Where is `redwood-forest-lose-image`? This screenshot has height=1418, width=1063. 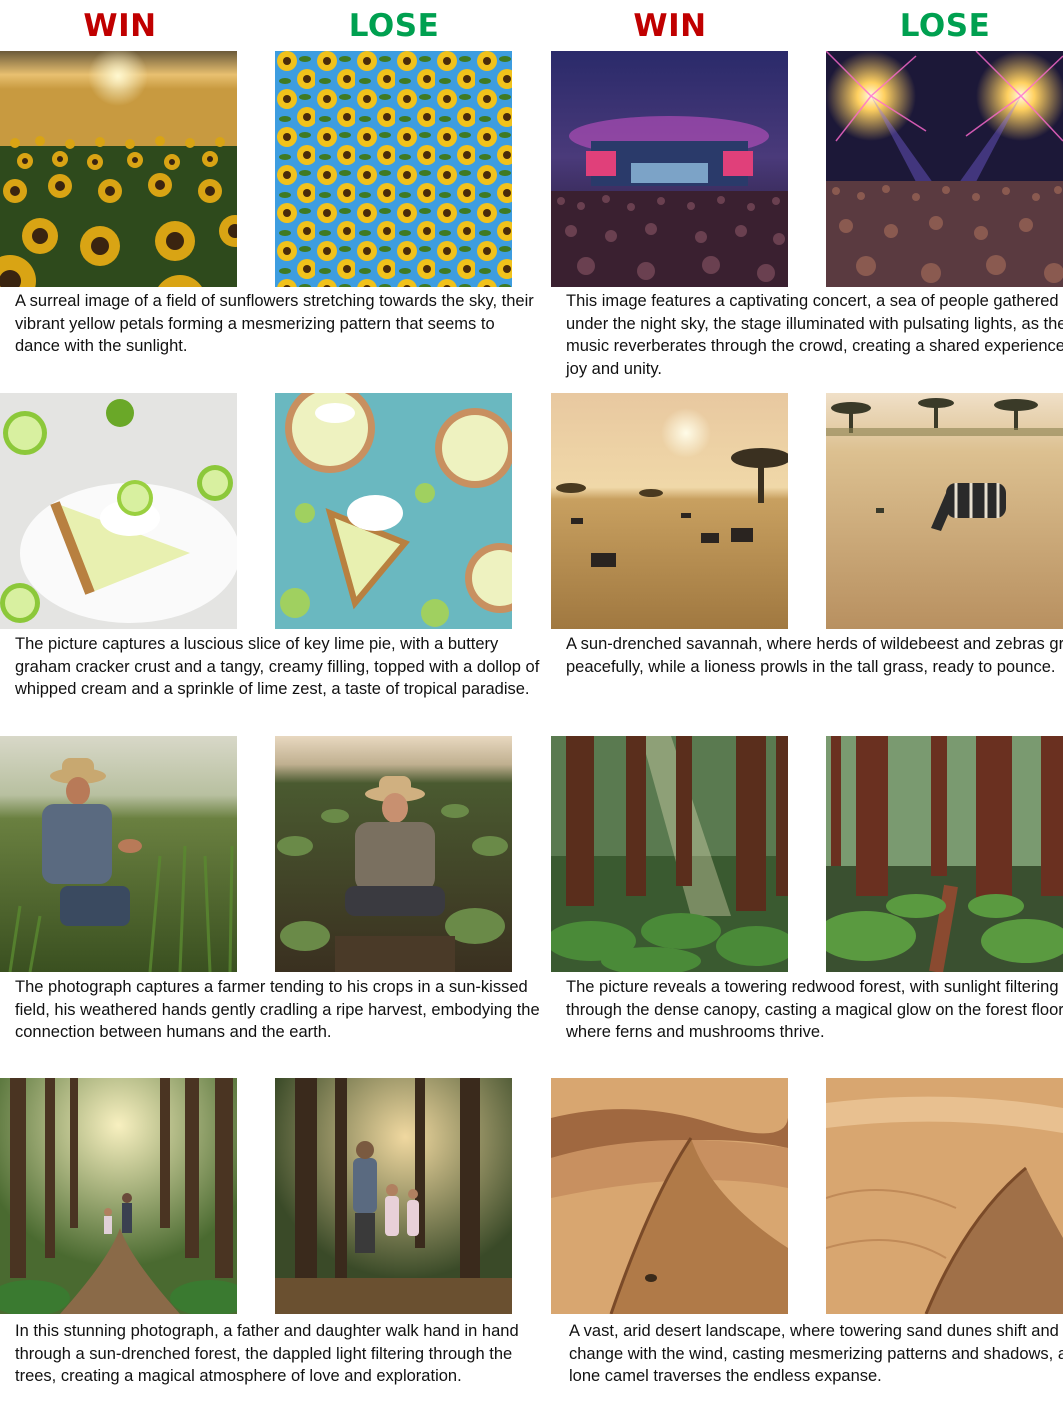 redwood-forest-lose-image is located at coordinates (944, 854).